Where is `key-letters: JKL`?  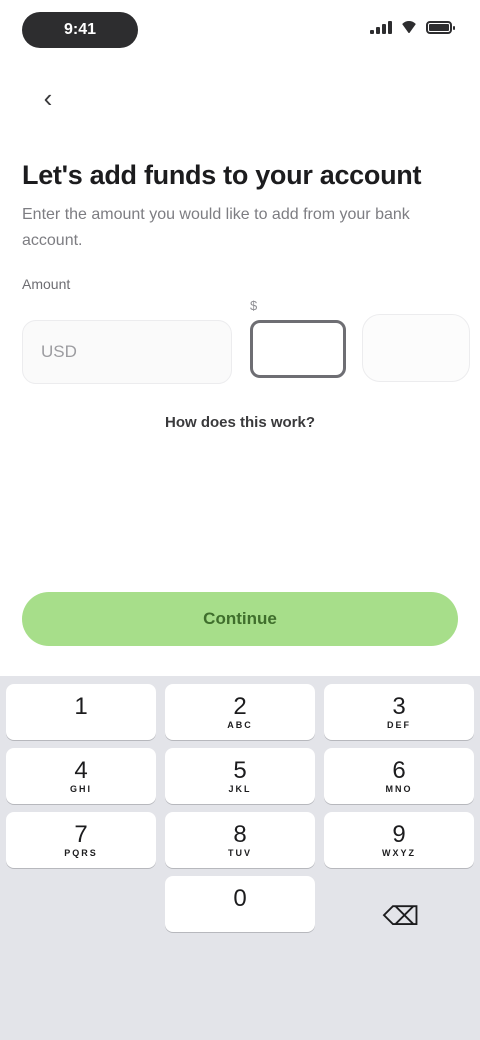
key-letters: JKL is located at coordinates (240, 788).